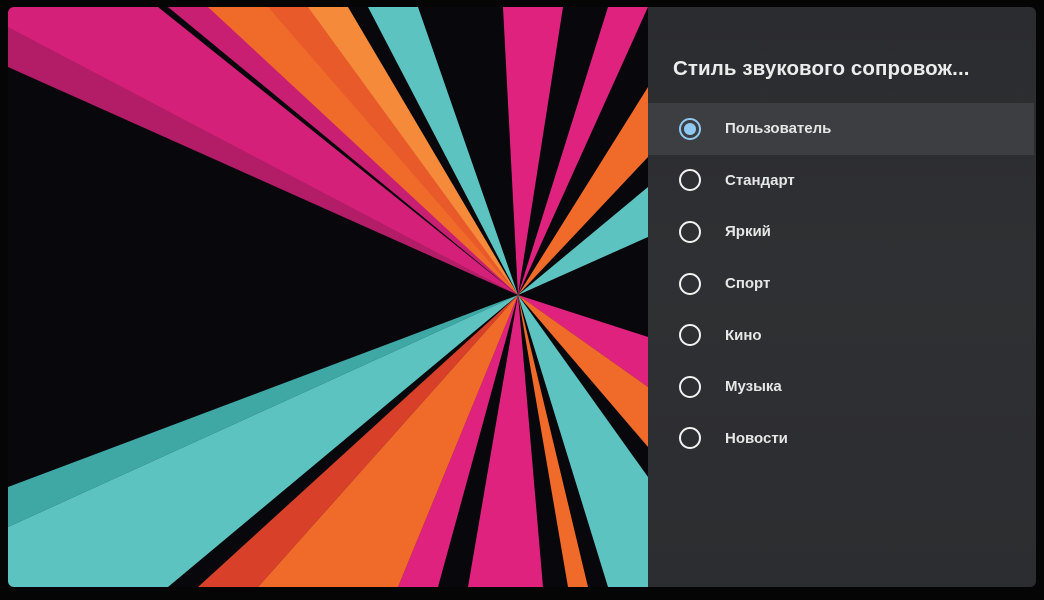 The width and height of the screenshot is (1044, 600). I want to click on option-label: Спорт, so click(748, 284).